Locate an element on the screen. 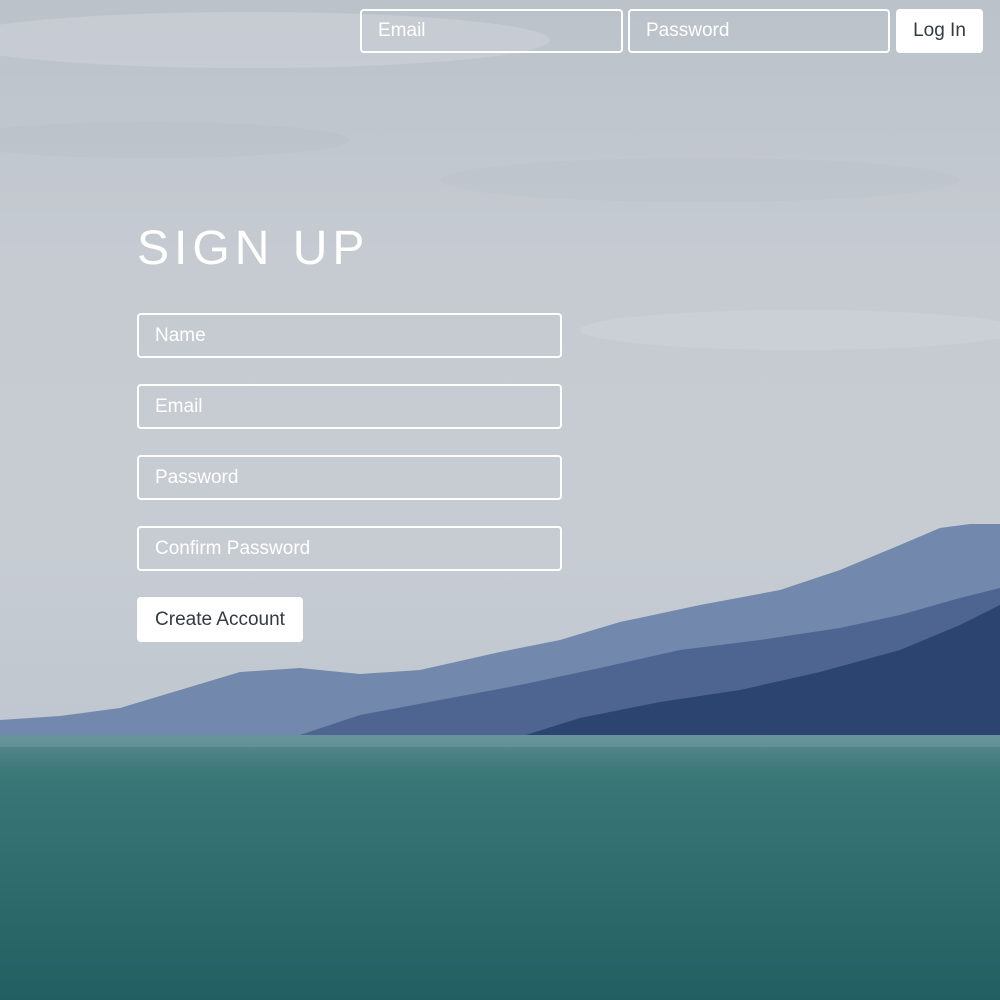 This screenshot has height=1000, width=1000. login-button: Log In is located at coordinates (939, 31).